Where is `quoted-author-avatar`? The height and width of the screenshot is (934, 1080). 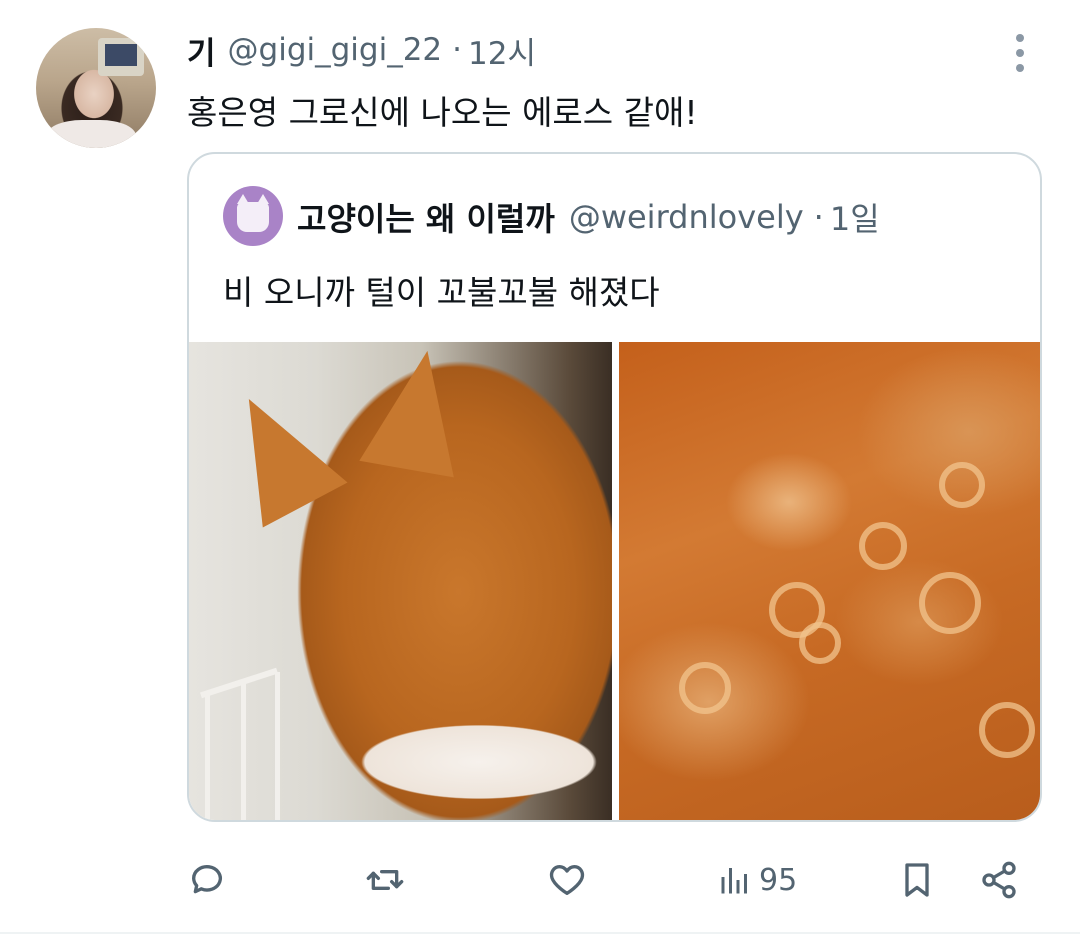
quoted-author-avatar is located at coordinates (253, 216).